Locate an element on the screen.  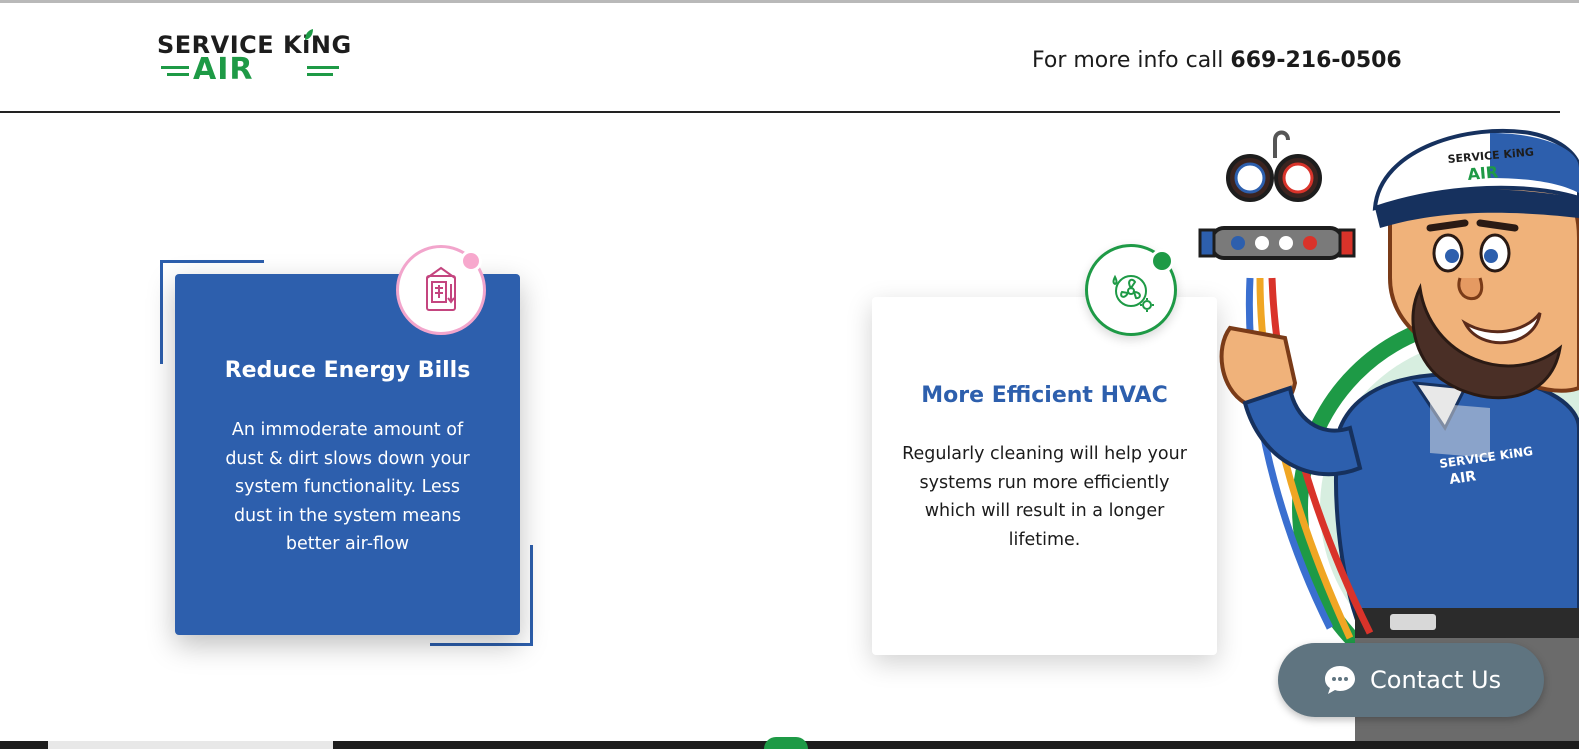
card-title: More Efficient HVAC is located at coordinates (1044, 395).